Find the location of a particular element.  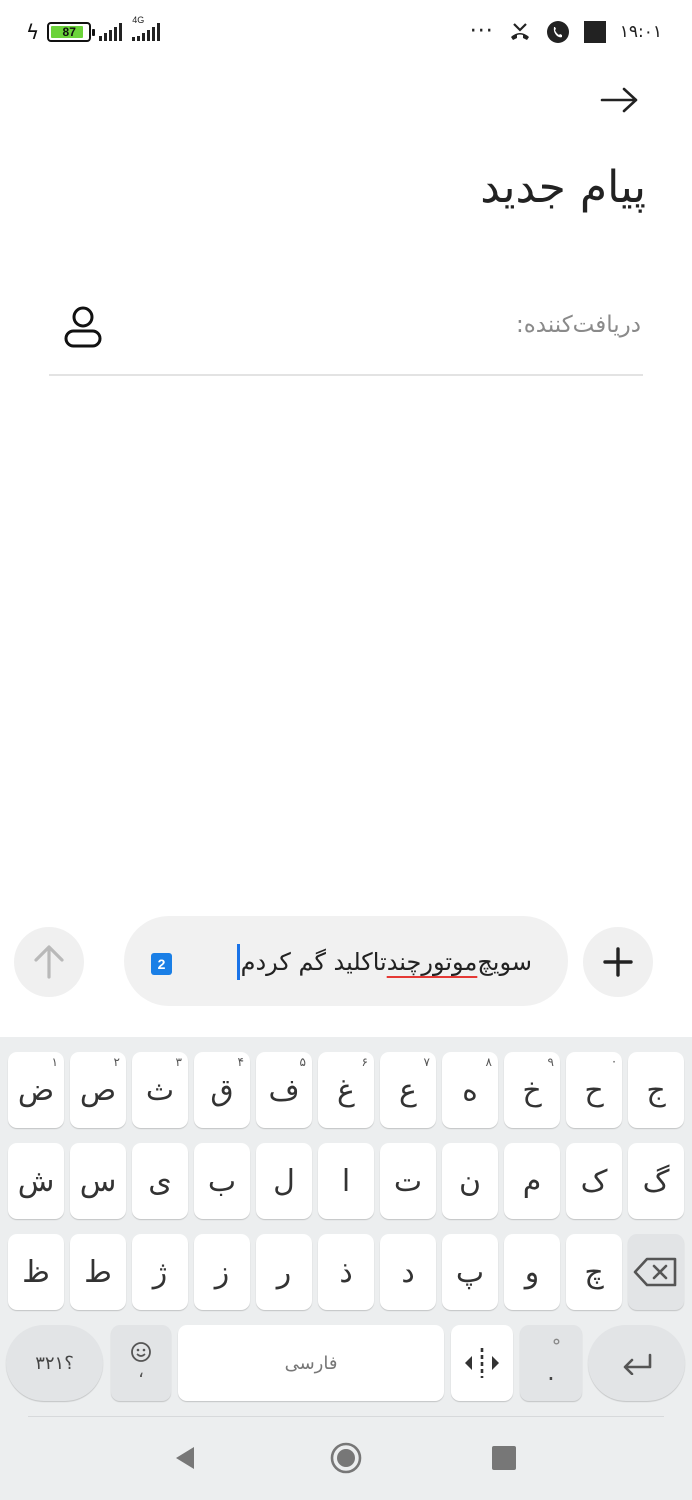

backspace-icon is located at coordinates (656, 1272).